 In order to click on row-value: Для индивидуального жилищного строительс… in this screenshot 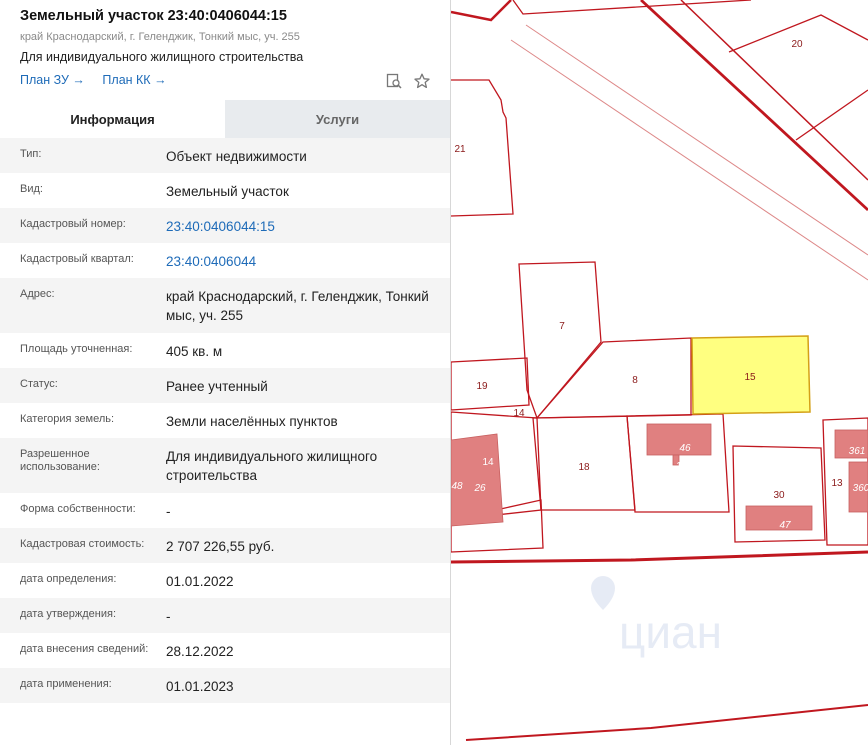, I will do `click(272, 466)`.